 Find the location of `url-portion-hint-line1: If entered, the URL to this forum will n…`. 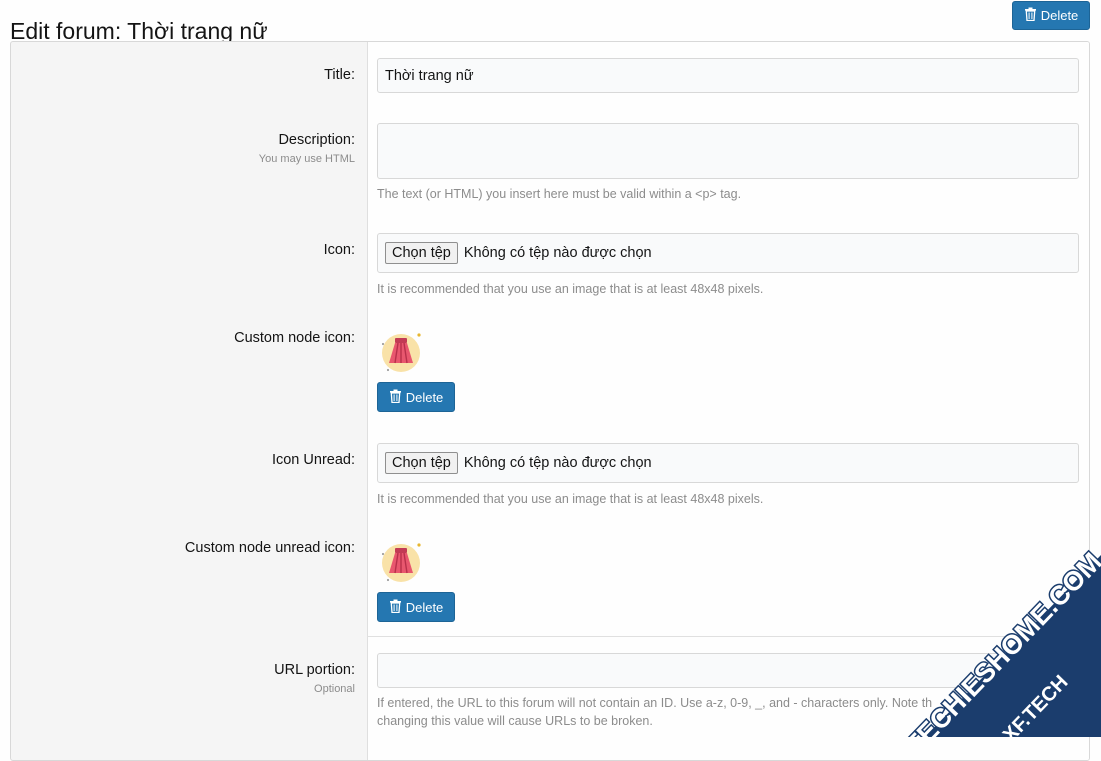

url-portion-hint-line1: If entered, the URL to this forum will n… is located at coordinates (683, 703).